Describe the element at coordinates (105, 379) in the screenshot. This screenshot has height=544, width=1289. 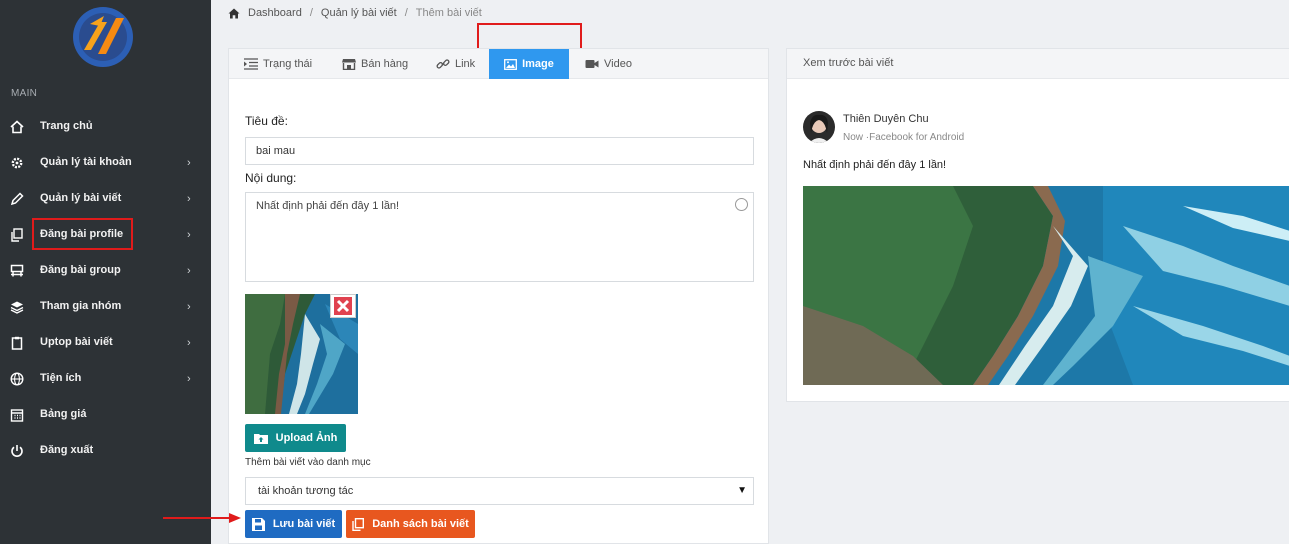
I see `sidebar-item-tien-ich: Tiện ích ›` at that location.